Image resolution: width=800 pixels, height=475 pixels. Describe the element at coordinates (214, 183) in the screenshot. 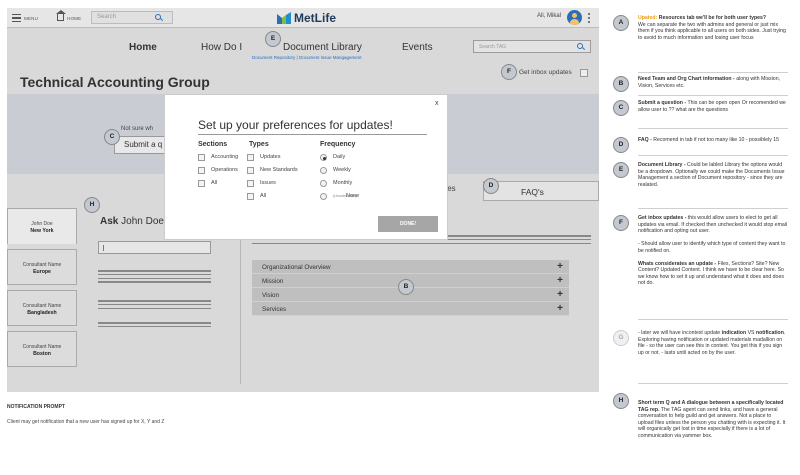

I see `option-label: All` at that location.